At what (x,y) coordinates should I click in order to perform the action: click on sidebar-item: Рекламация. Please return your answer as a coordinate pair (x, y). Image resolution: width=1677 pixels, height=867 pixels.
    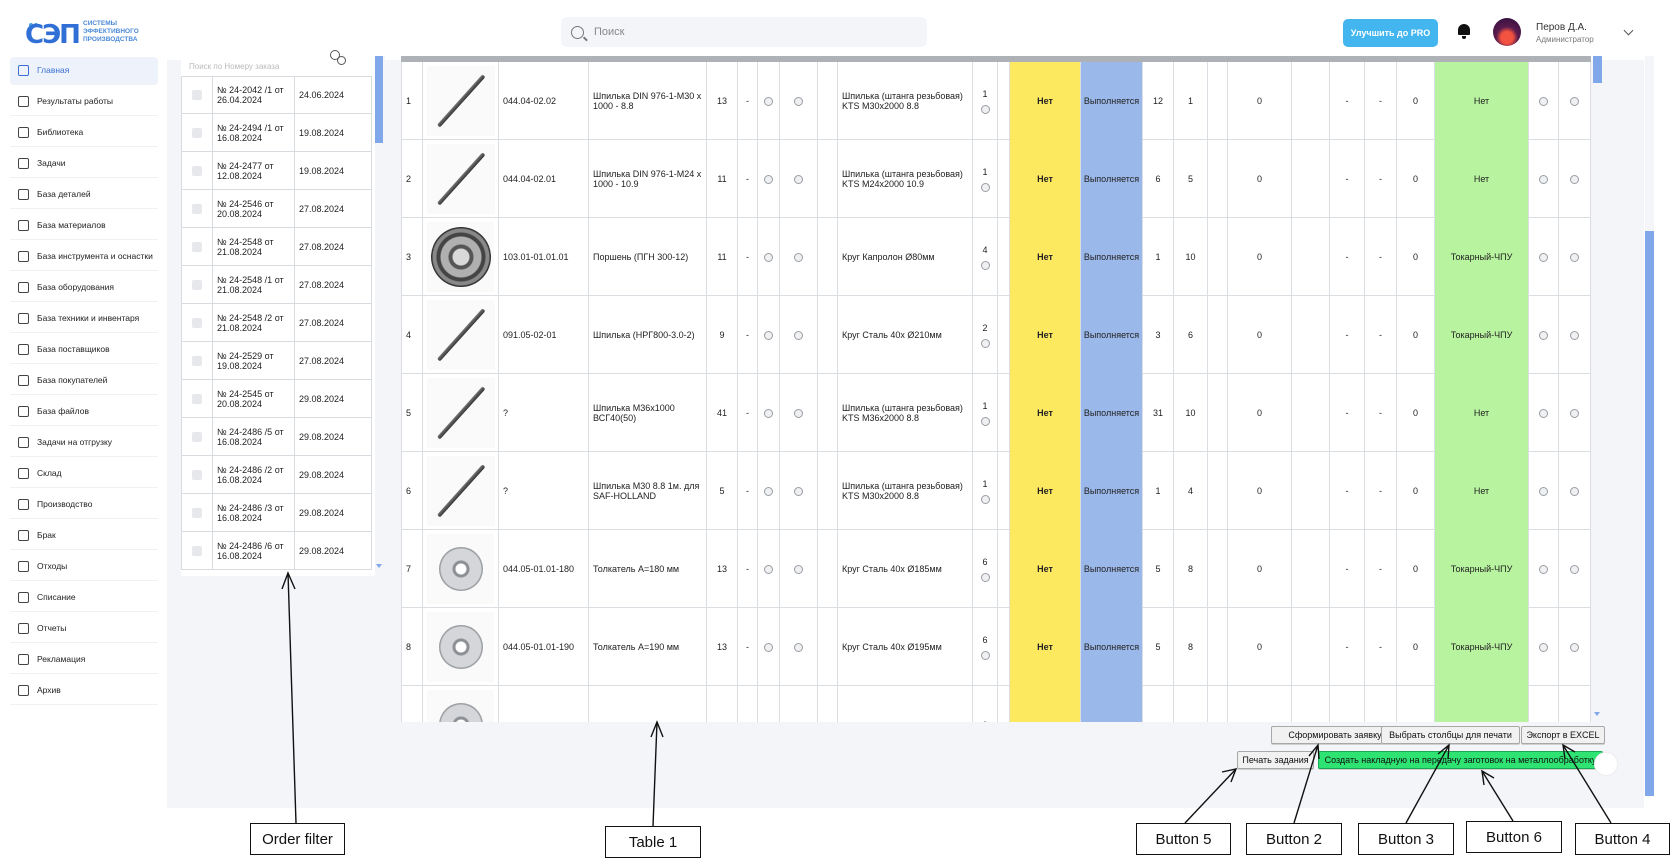
    Looking at the image, I should click on (84, 660).